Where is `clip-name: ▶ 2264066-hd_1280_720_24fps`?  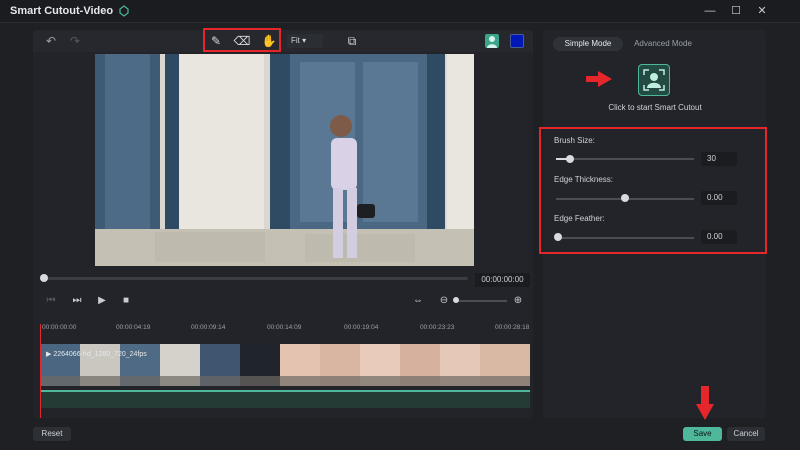
clip-name: ▶ 2264066-hd_1280_720_24fps is located at coordinates (96, 354).